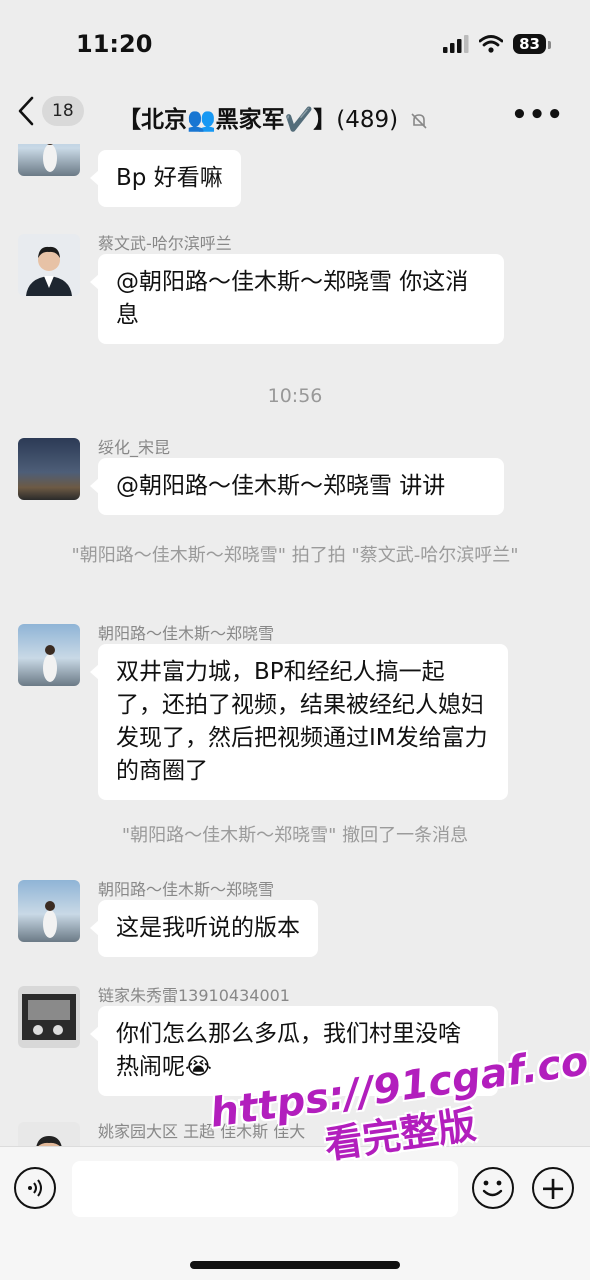 Image resolution: width=590 pixels, height=1280 pixels. I want to click on message-input, so click(265, 1189).